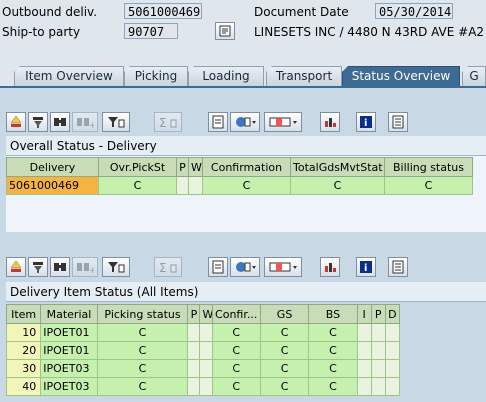  What do you see at coordinates (378, 314) in the screenshot?
I see `col-p2: P` at bounding box center [378, 314].